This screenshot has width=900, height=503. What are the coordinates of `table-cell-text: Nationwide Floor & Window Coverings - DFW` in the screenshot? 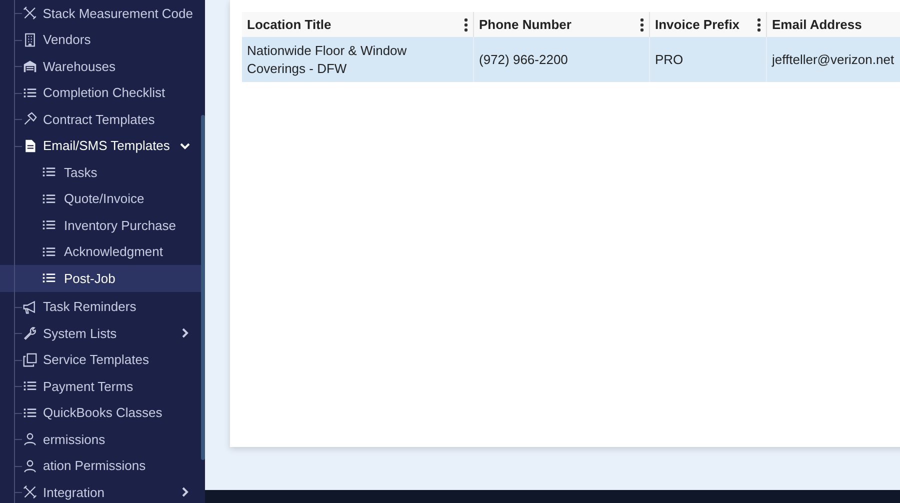 It's located at (327, 60).